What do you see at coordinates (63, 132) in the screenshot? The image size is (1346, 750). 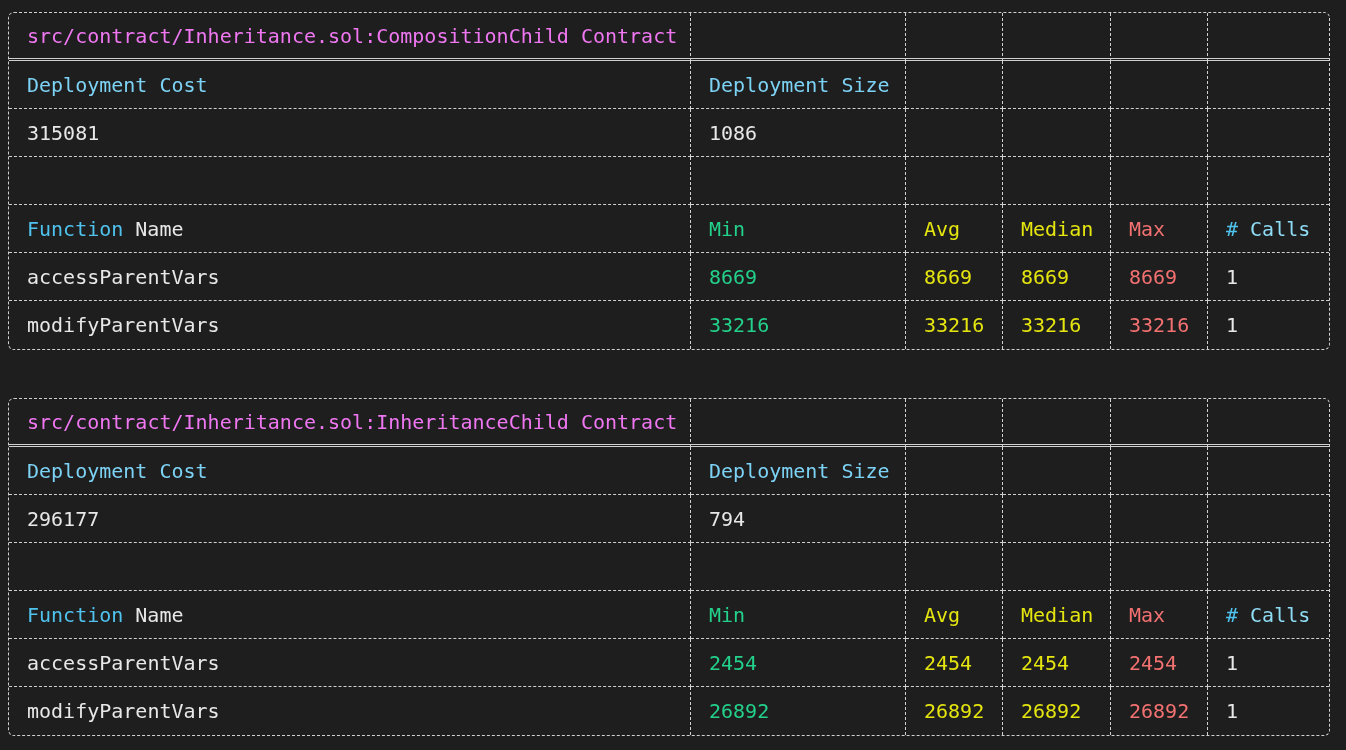 I see `table-cell: 315081` at bounding box center [63, 132].